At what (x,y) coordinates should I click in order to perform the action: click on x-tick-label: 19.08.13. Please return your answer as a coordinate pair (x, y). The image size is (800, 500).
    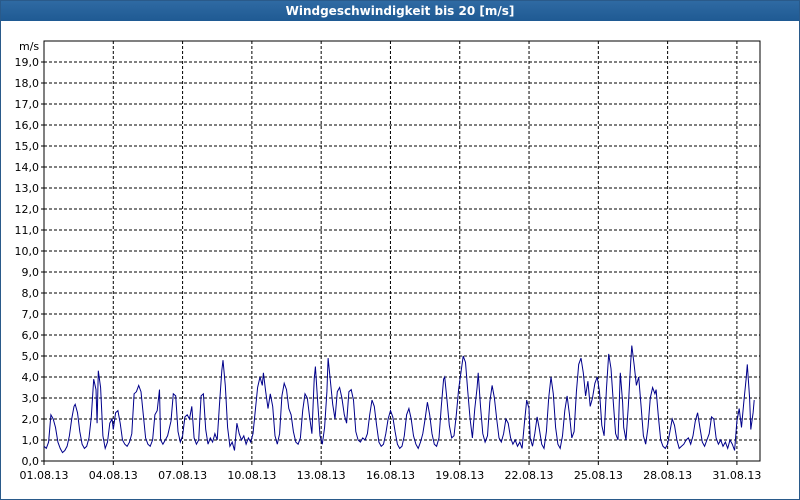
    Looking at the image, I should click on (459, 475).